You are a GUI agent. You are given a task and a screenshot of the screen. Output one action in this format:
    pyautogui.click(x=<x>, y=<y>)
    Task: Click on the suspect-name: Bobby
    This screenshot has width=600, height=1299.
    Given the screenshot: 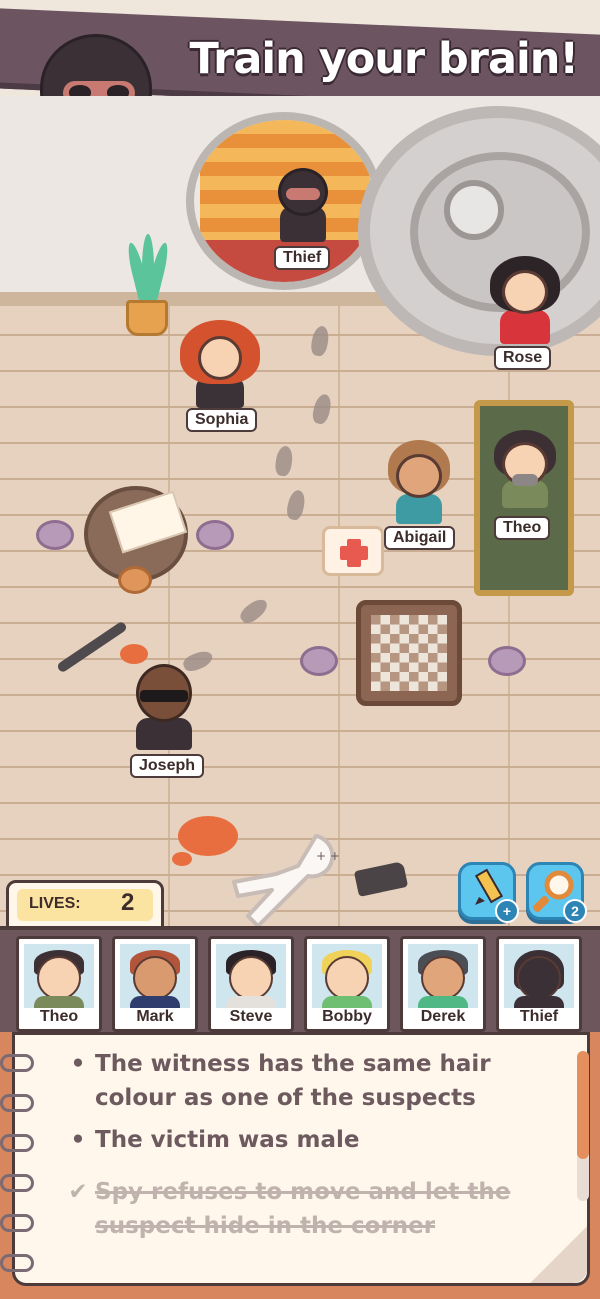 What is the action you would take?
    pyautogui.click(x=347, y=1016)
    